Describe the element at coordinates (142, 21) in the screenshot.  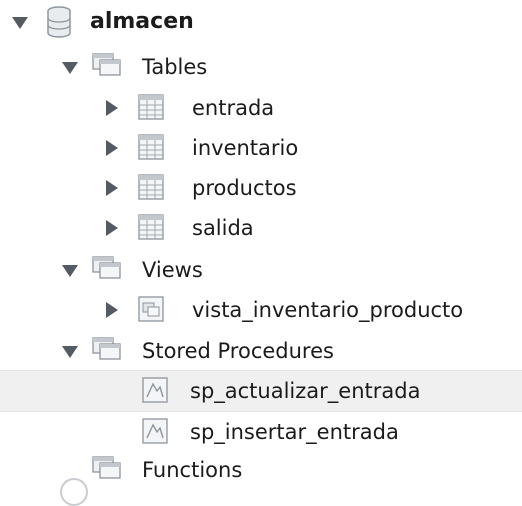
I see `schema-label: almacen` at that location.